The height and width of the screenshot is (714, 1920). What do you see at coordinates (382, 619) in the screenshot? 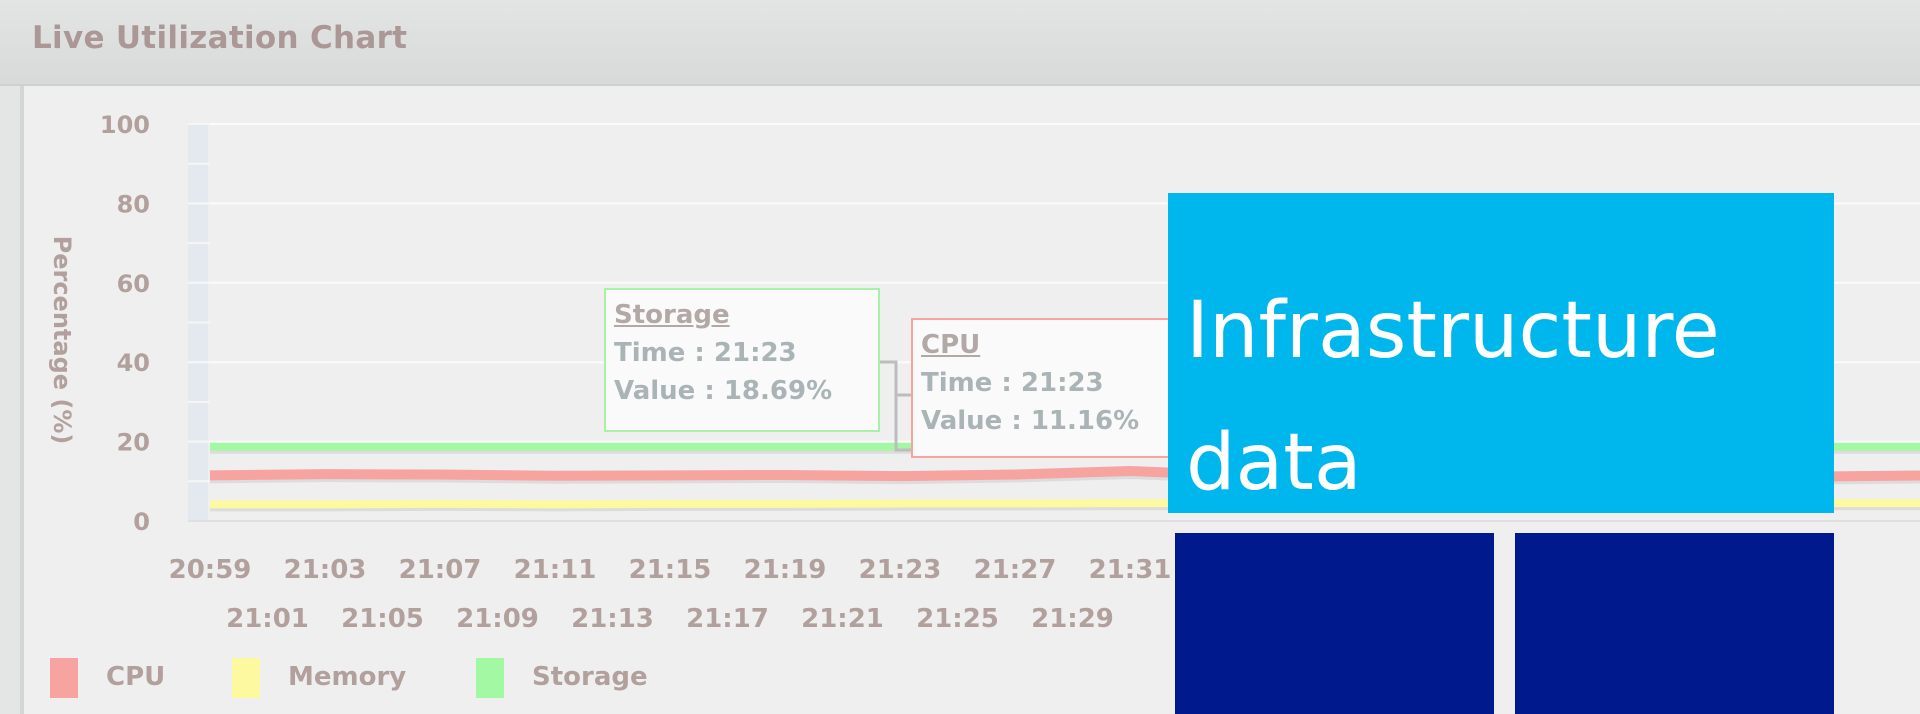
I see `x-tick-label: 21:05` at bounding box center [382, 619].